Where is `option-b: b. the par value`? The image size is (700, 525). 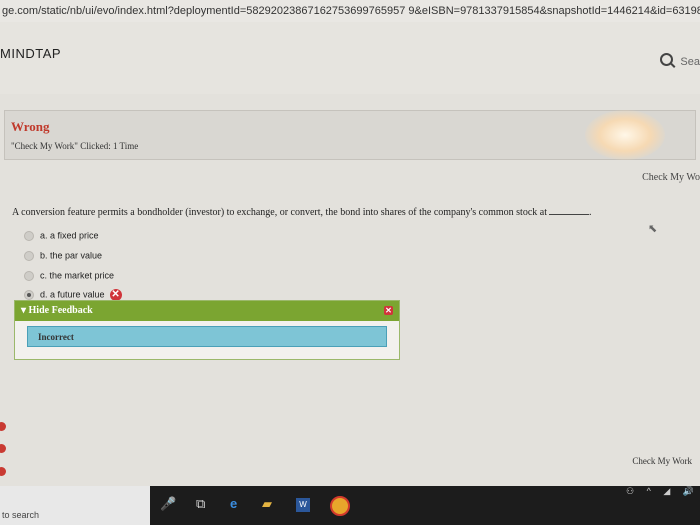
option-b: b. the par value is located at coordinates (63, 255).